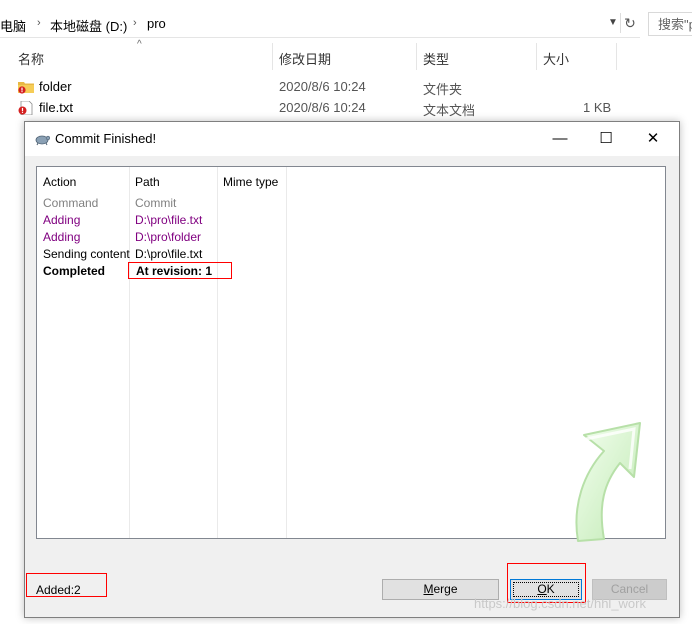 Image resolution: width=692 pixels, height=624 pixels. I want to click on row-path: D:\pro\folder, so click(168, 237).